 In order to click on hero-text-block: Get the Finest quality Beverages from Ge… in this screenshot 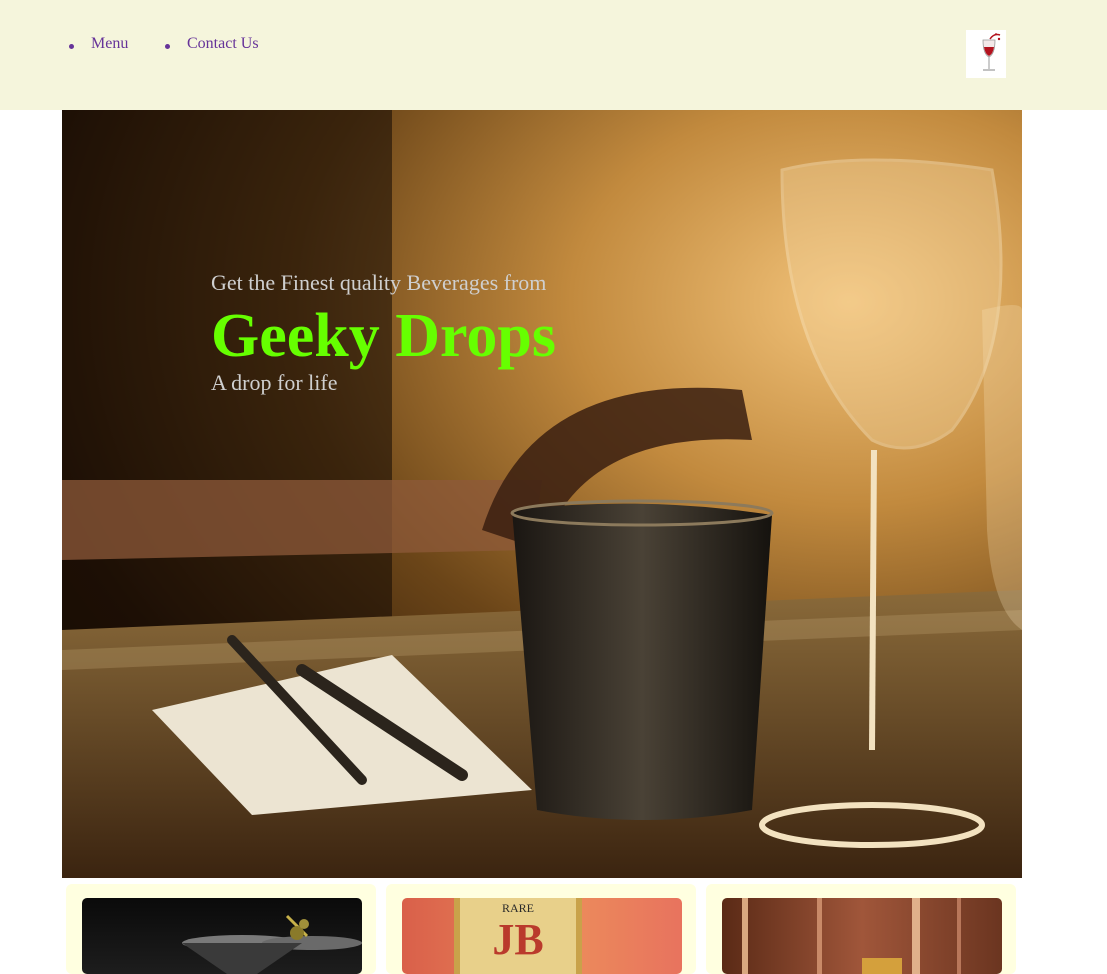, I will do `click(383, 333)`.